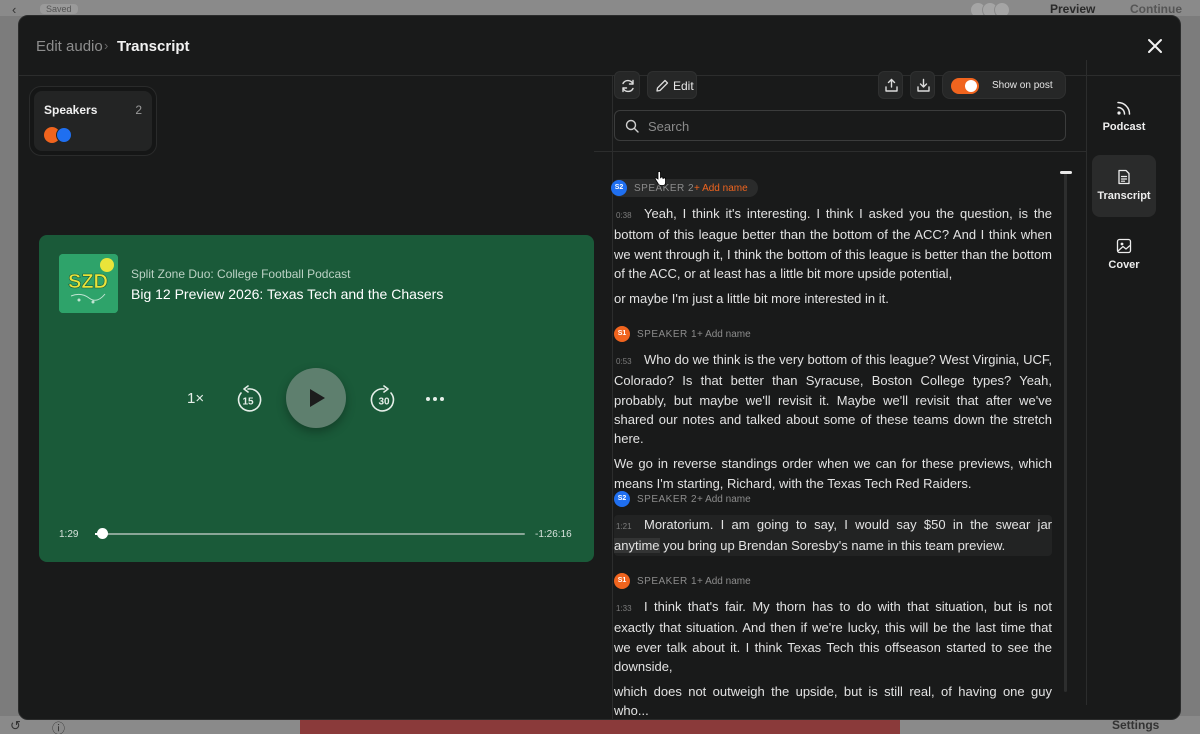 The image size is (1200, 734). I want to click on more-dots-icon, so click(435, 399).